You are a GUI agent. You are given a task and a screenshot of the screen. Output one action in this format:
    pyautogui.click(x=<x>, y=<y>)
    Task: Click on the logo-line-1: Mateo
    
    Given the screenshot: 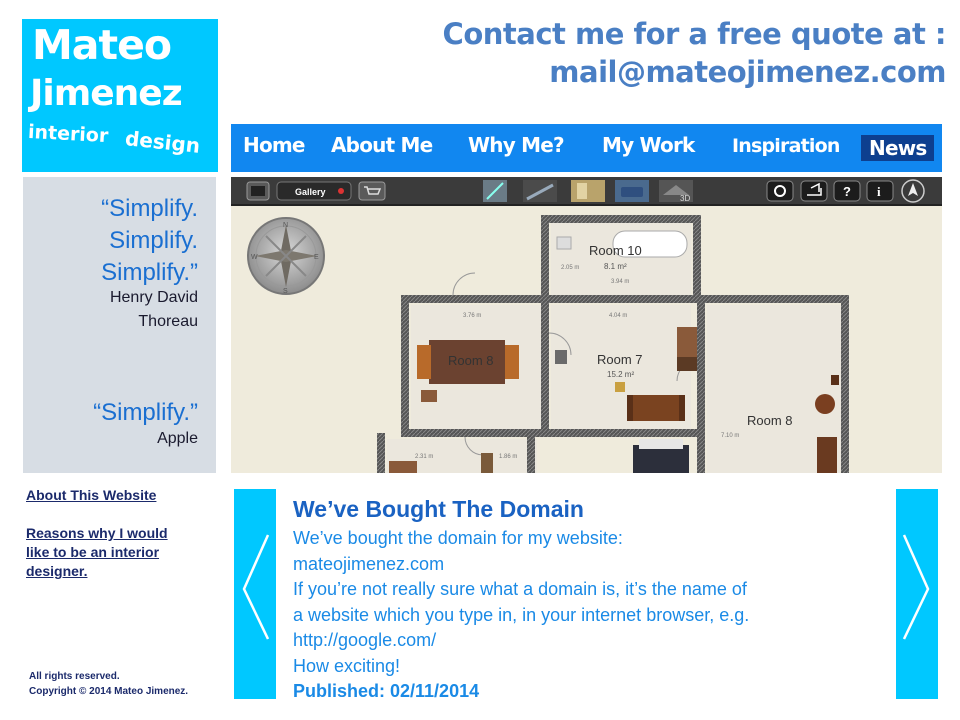 What is the action you would take?
    pyautogui.click(x=102, y=45)
    